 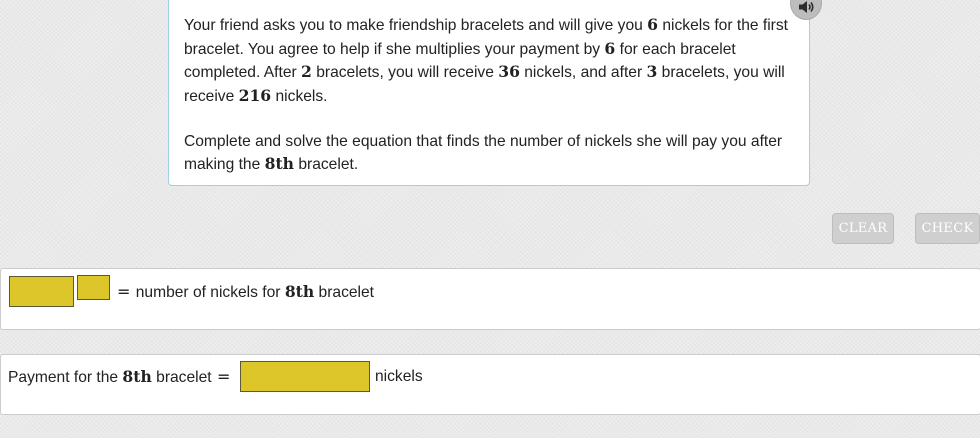 I want to click on exponent-input-box, so click(x=93, y=287).